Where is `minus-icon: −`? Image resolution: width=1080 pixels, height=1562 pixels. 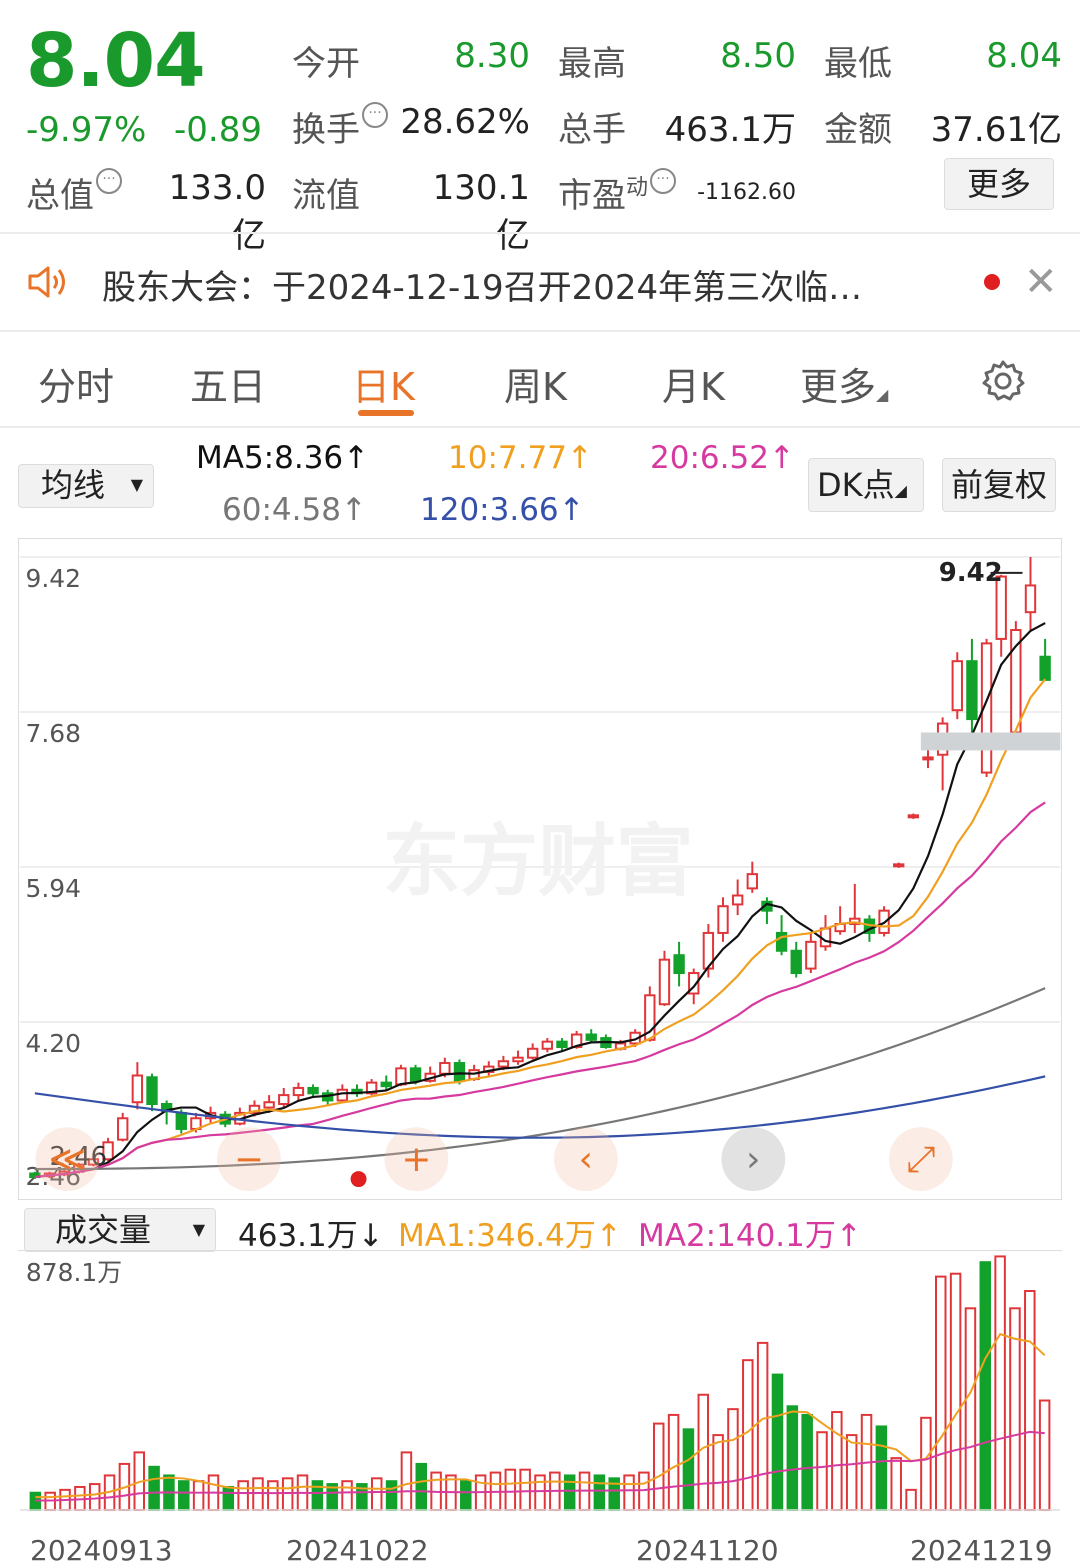
minus-icon: − is located at coordinates (248, 1159).